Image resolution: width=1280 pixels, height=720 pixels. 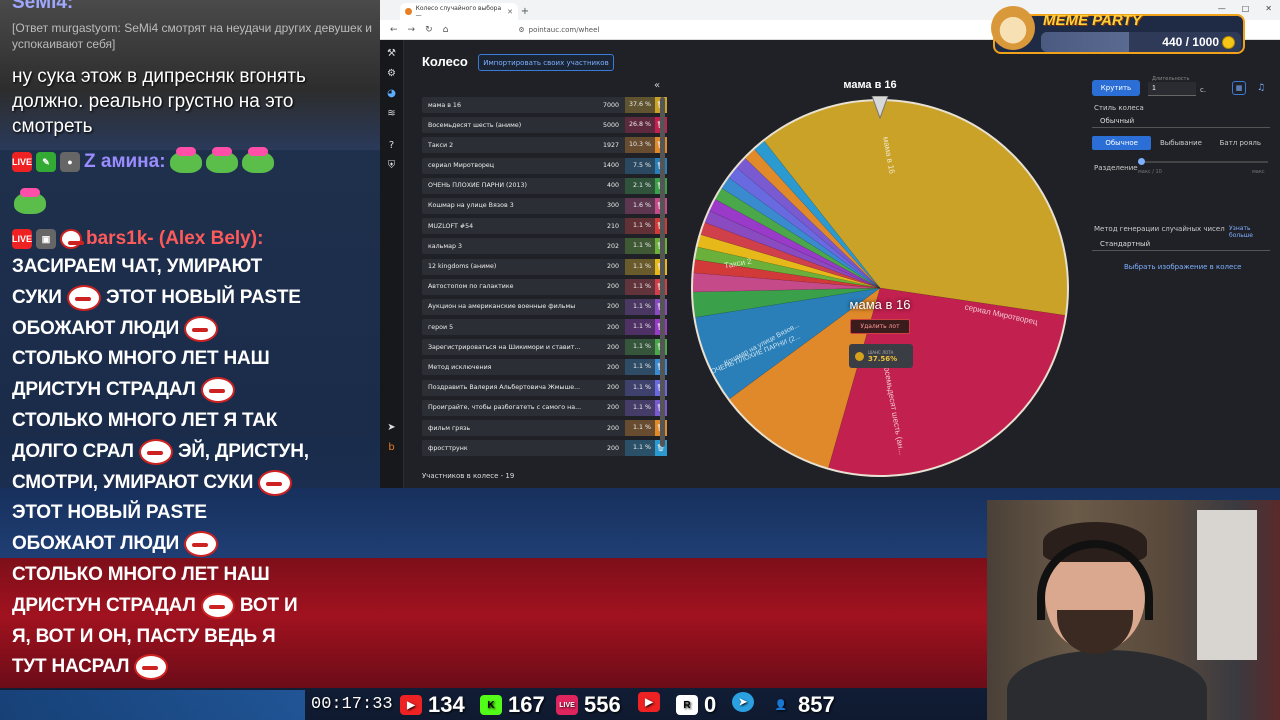 What do you see at coordinates (1141, 161) in the screenshot?
I see `slider-thumb` at bounding box center [1141, 161].